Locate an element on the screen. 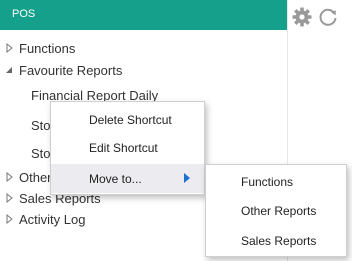  submenu-arrow-icon is located at coordinates (187, 178).